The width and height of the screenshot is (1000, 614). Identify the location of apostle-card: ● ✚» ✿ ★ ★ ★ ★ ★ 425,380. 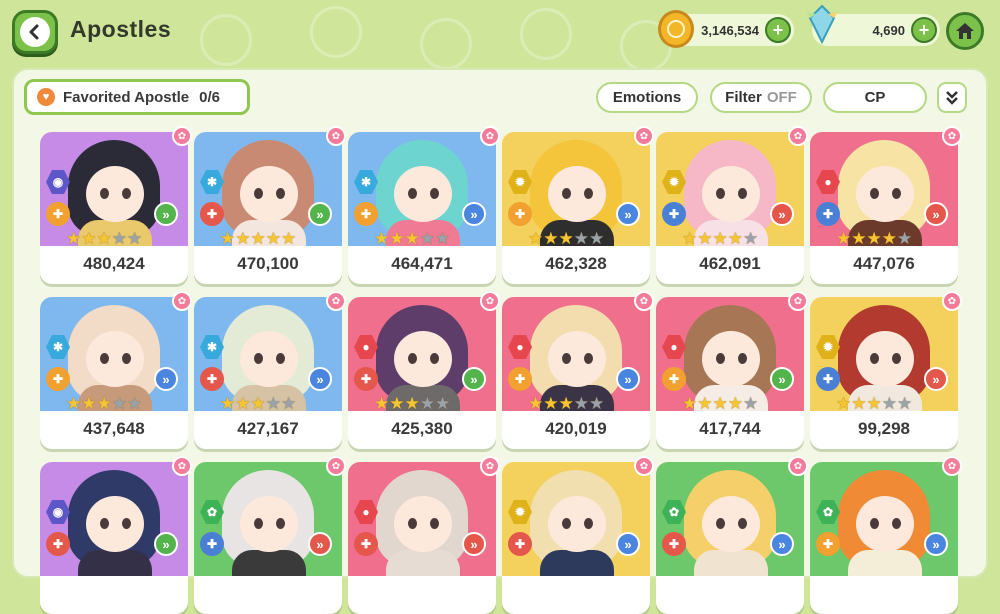
(424, 370).